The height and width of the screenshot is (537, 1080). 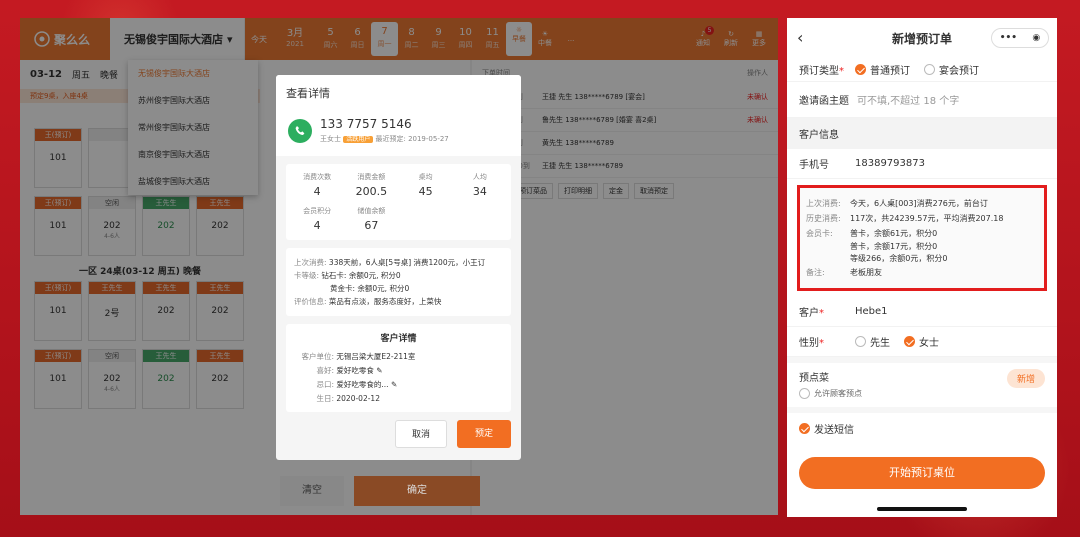 I want to click on gender-female-radio: 女士, so click(x=921, y=341).